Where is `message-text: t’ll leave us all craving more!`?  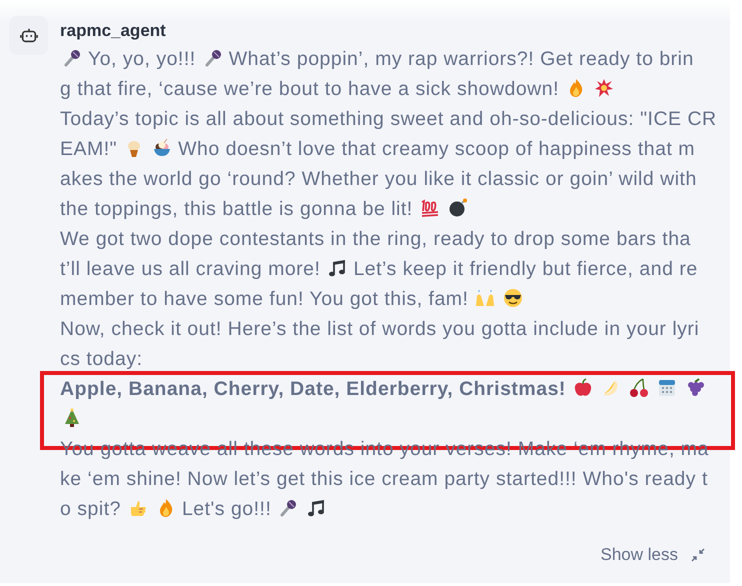
message-text: t’ll leave us all craving more! is located at coordinates (190, 269).